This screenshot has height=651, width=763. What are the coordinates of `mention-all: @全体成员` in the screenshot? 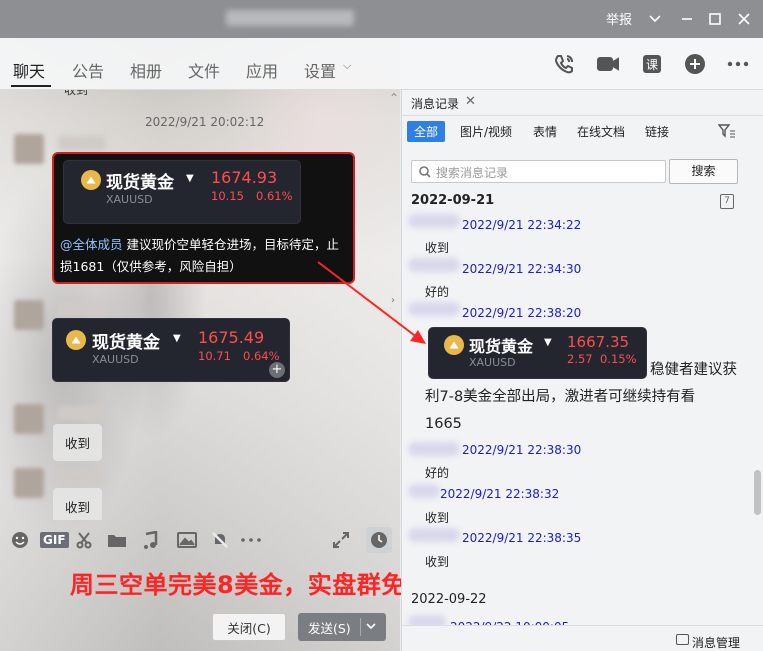 It's located at (91, 244).